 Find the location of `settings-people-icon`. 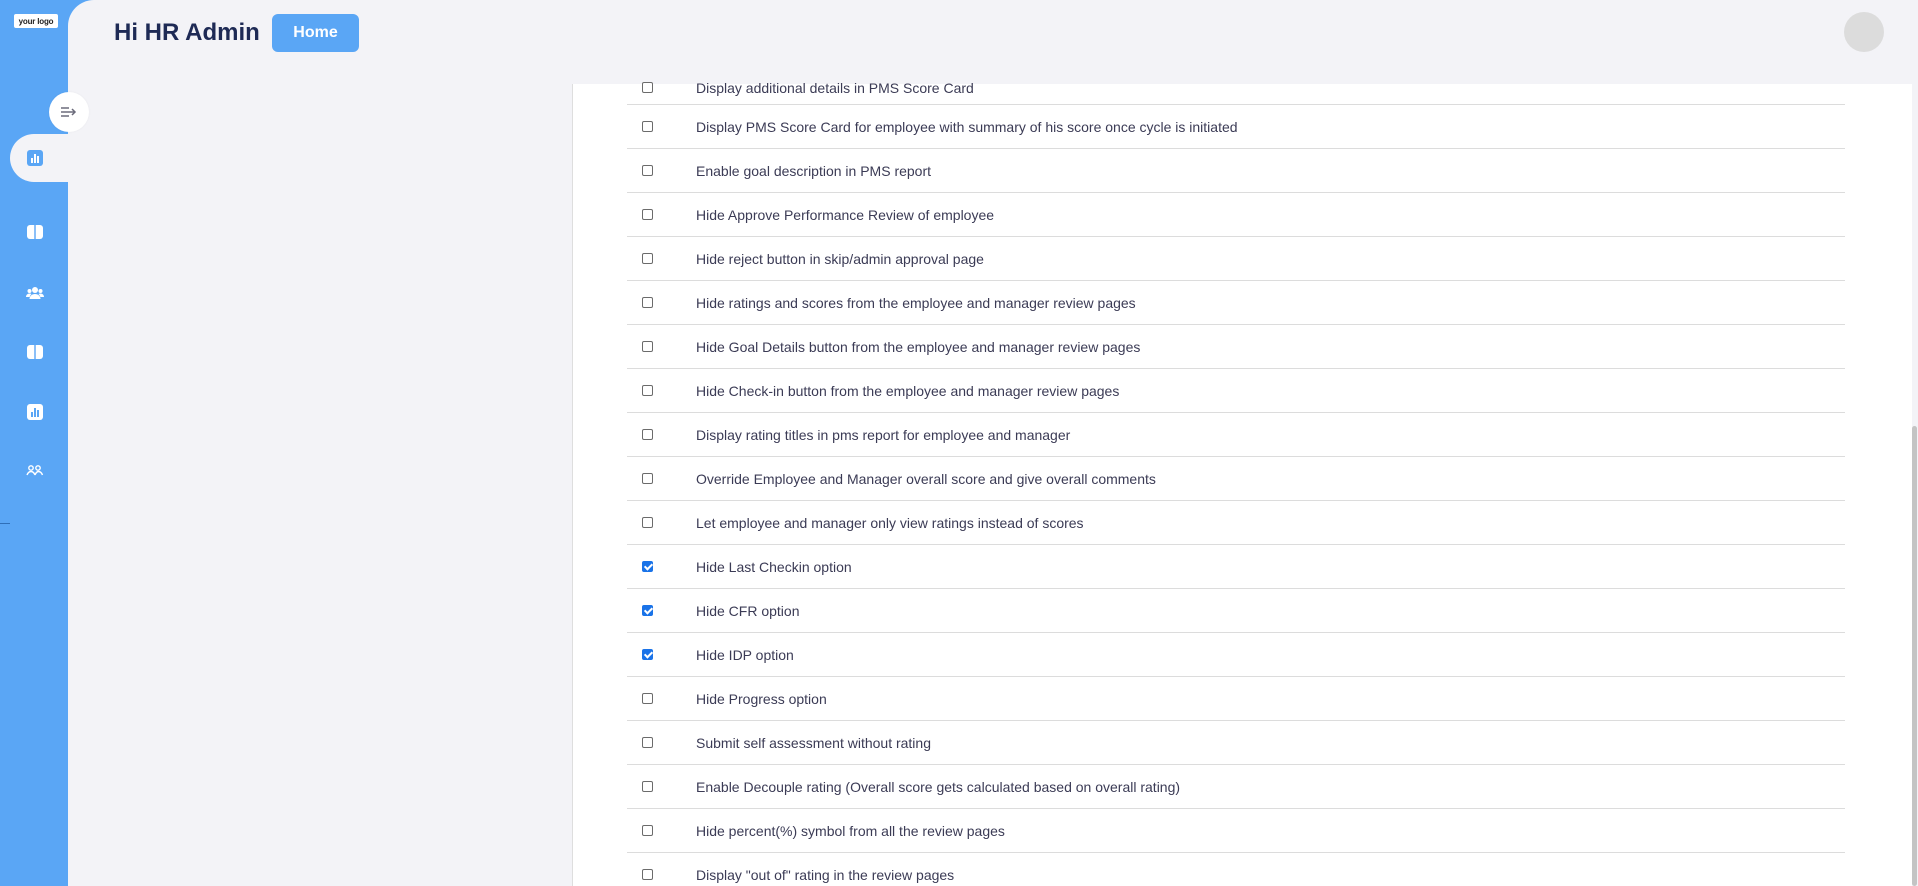

settings-people-icon is located at coordinates (35, 470).